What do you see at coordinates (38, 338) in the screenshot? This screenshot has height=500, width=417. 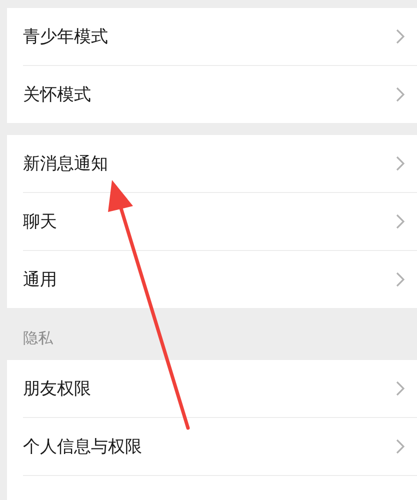 I see `section-header: 隐私` at bounding box center [38, 338].